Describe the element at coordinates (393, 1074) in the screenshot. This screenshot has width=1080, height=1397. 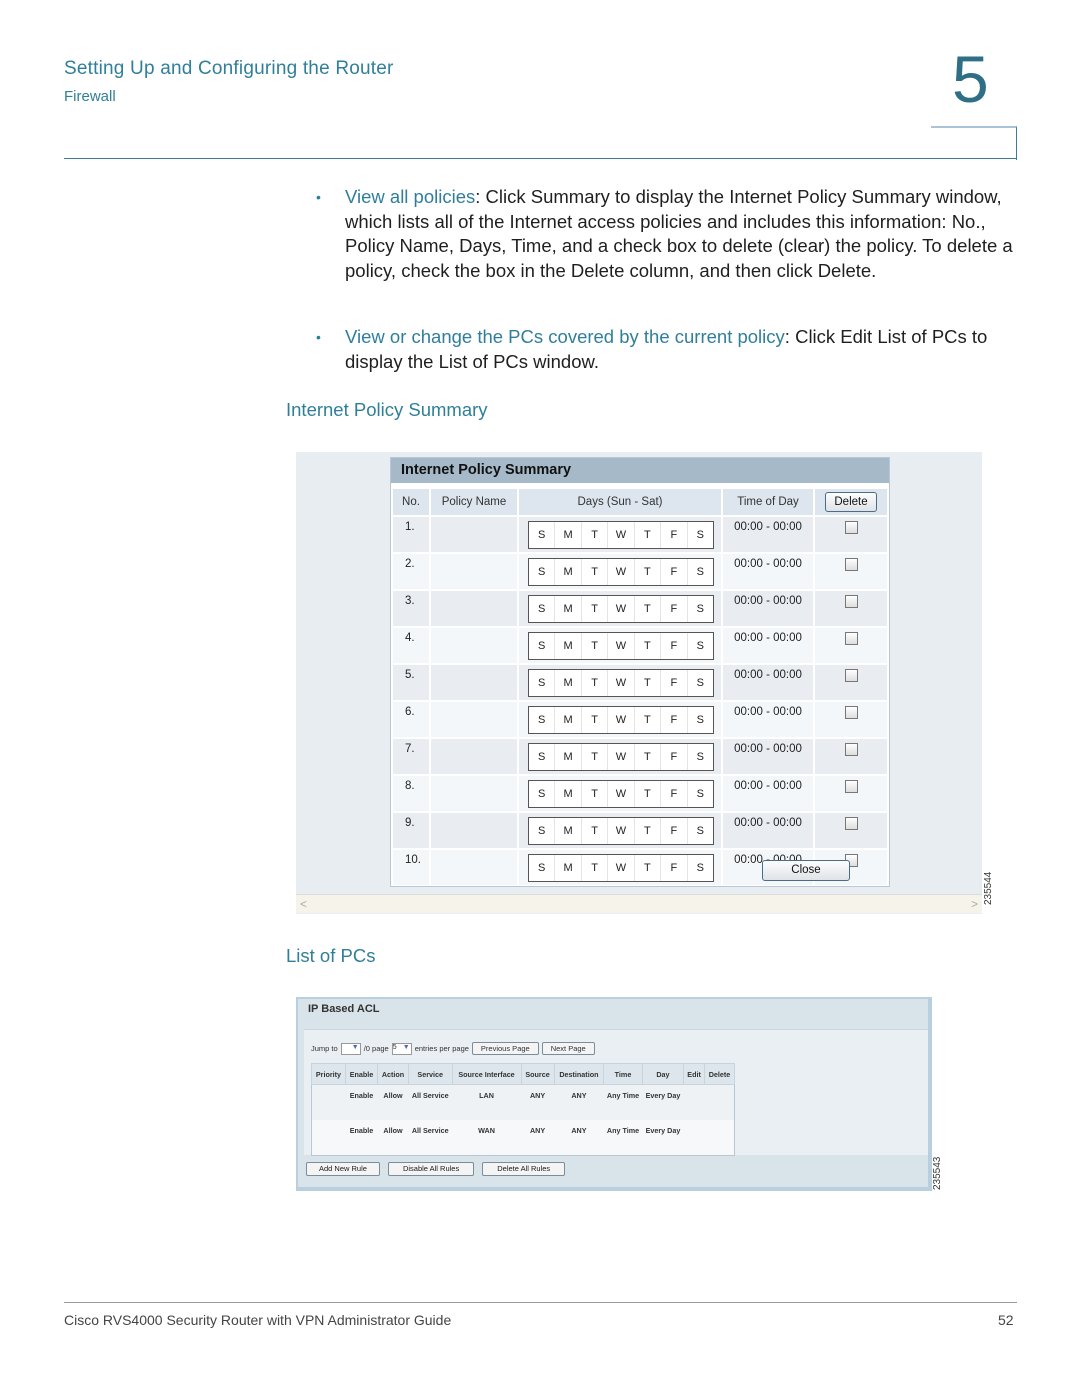
I see `column-header: Action` at that location.